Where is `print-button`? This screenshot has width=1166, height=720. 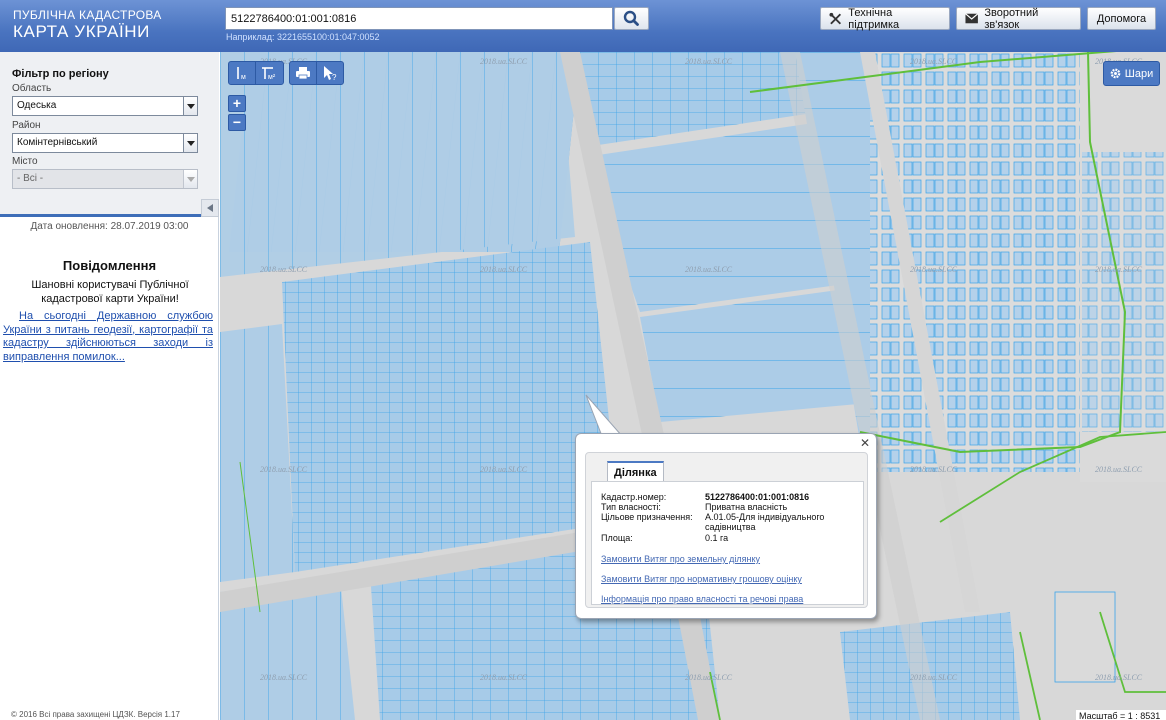 print-button is located at coordinates (303, 73).